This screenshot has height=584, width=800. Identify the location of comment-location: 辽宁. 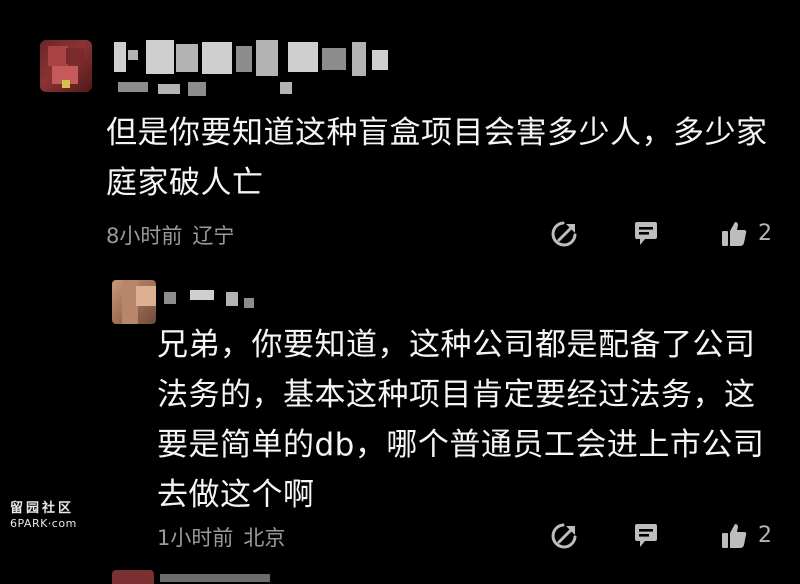
(213, 236).